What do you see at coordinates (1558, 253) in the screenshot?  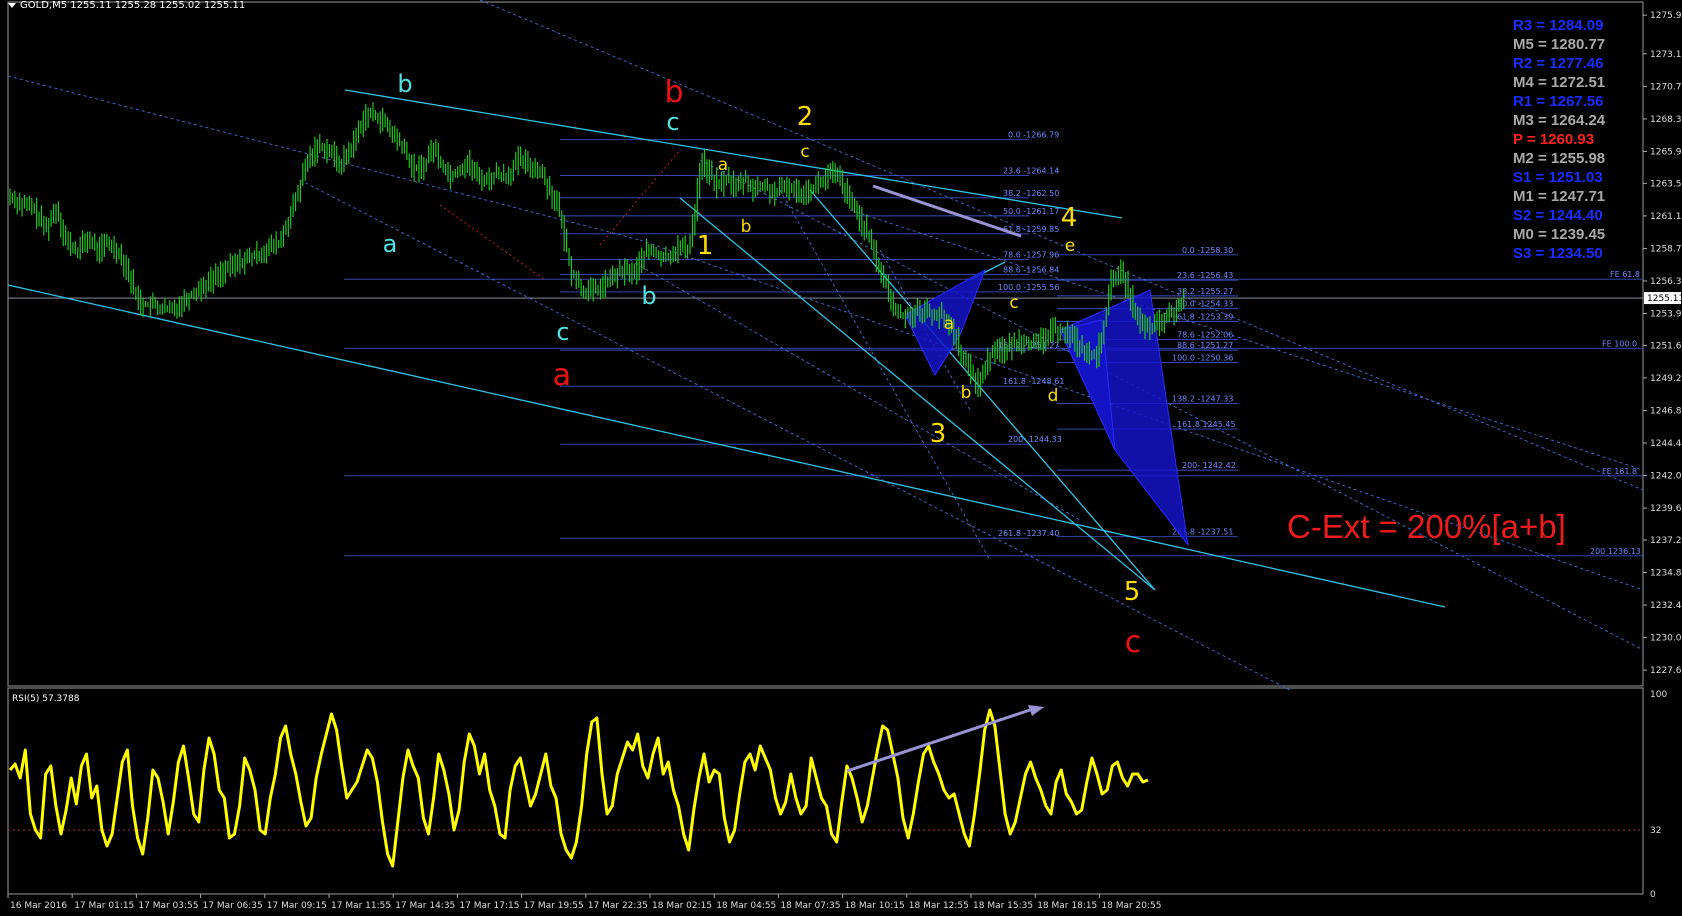 I see `pivot-level: S3 = 1234.50` at bounding box center [1558, 253].